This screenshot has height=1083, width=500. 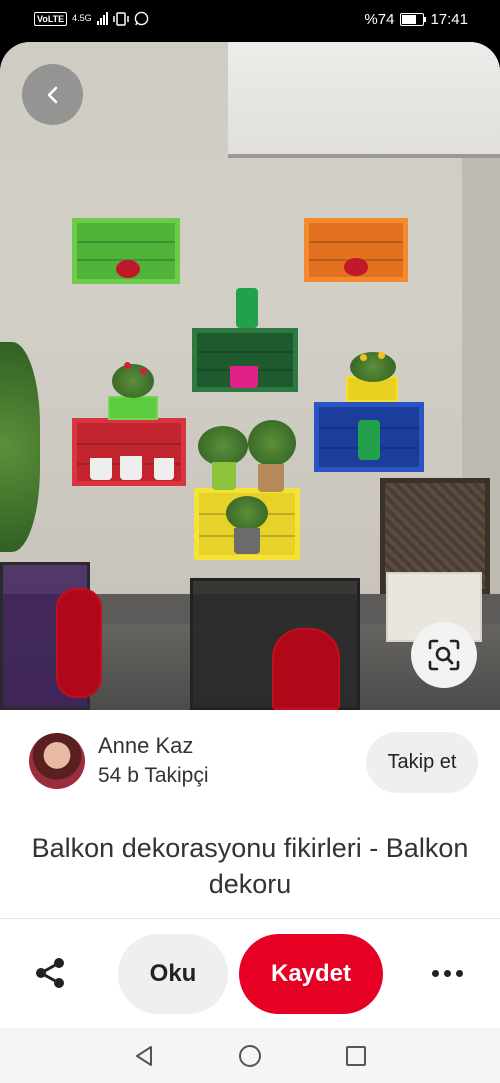 I want to click on read-button: Oku, so click(x=173, y=974).